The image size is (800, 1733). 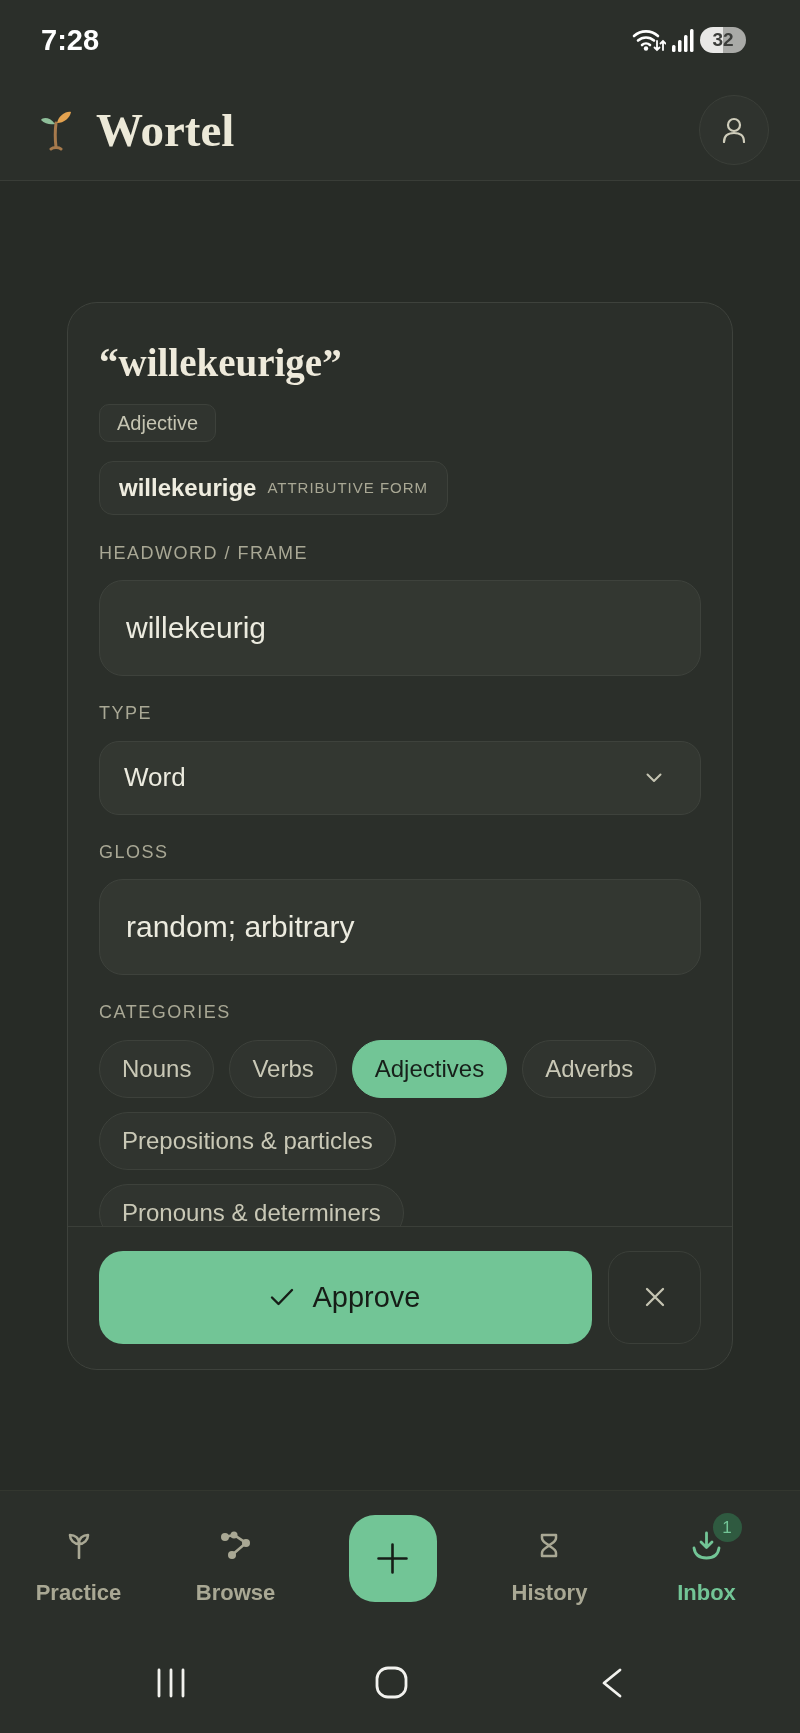 I want to click on clock-time: 7:28, so click(x=70, y=40).